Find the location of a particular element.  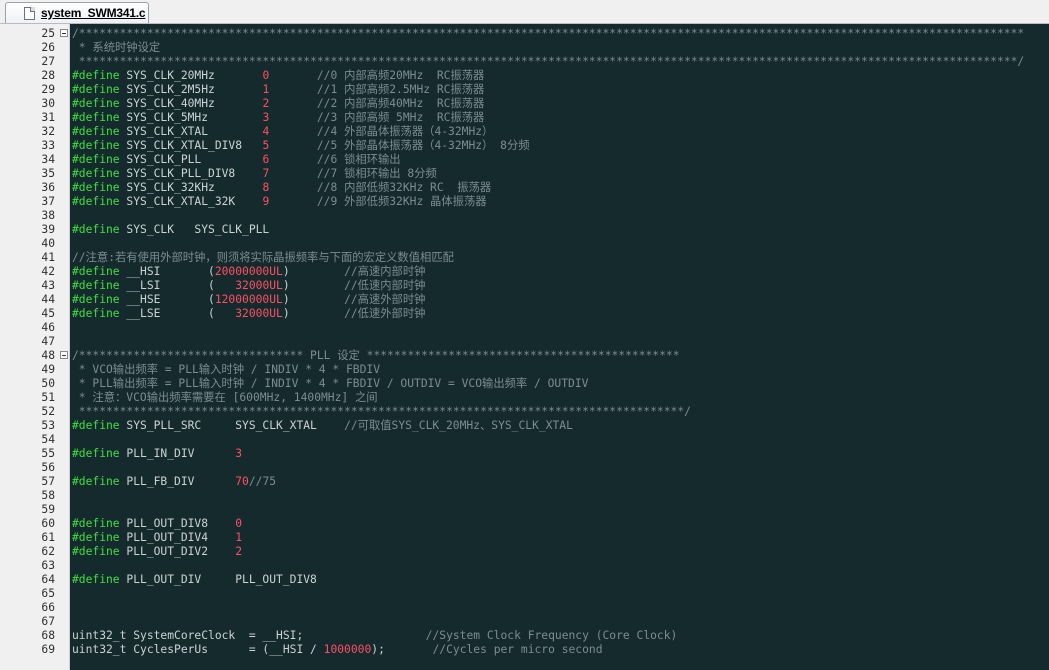

code-token: SYS_CLK_XTAL_32K is located at coordinates (191, 201).